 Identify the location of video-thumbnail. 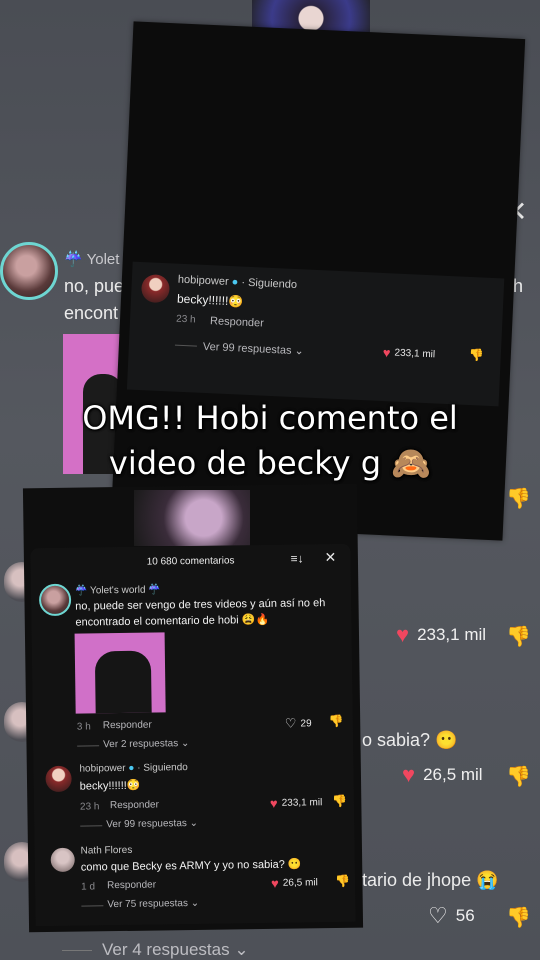
(192, 518).